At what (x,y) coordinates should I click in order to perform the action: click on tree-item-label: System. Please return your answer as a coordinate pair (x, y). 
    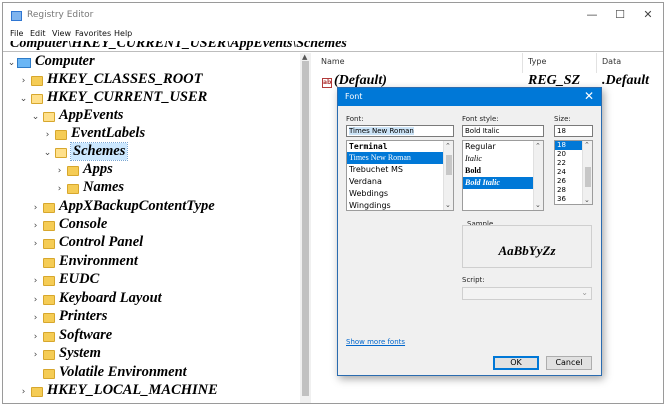
    Looking at the image, I should click on (80, 353).